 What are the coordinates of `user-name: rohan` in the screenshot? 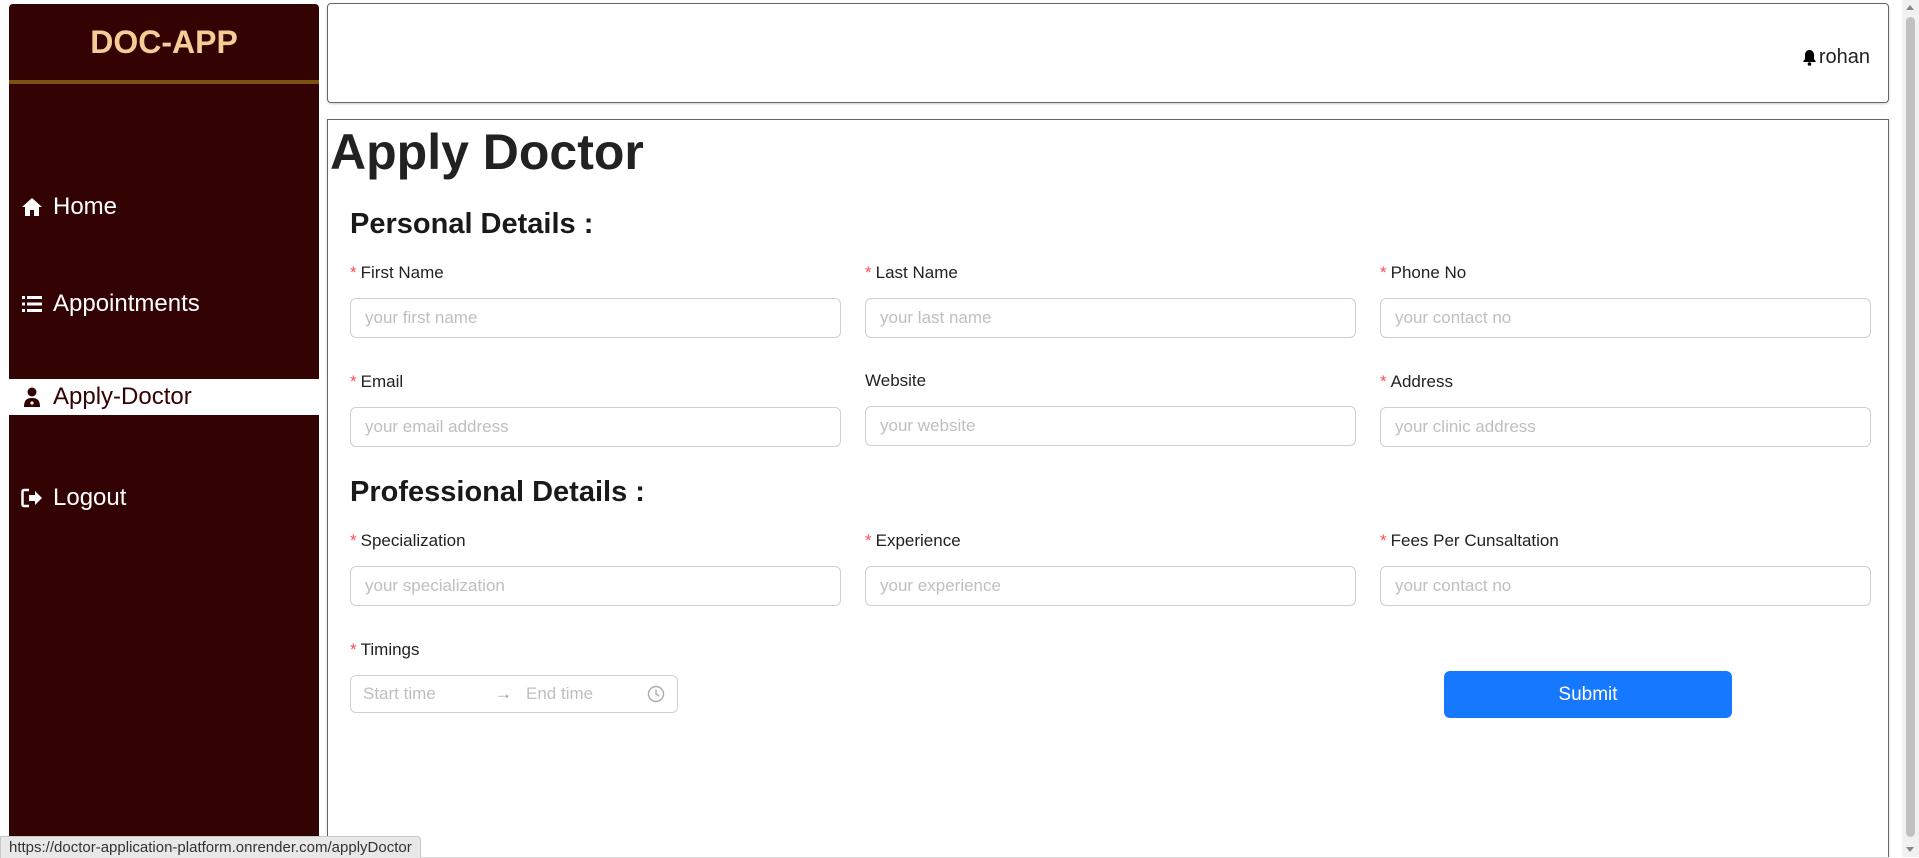 It's located at (1844, 57).